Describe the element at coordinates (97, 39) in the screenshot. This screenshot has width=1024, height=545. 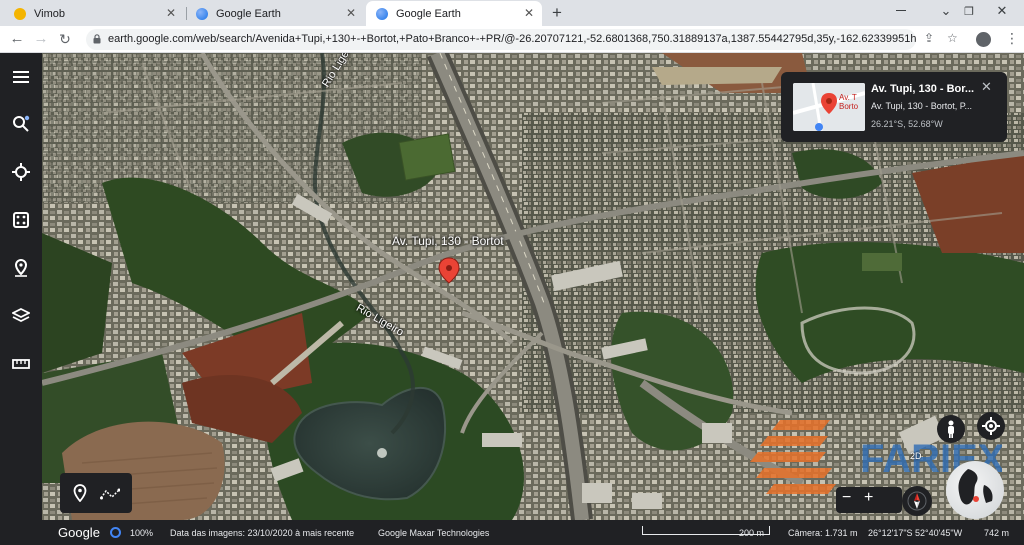
I see `lock-icon` at that location.